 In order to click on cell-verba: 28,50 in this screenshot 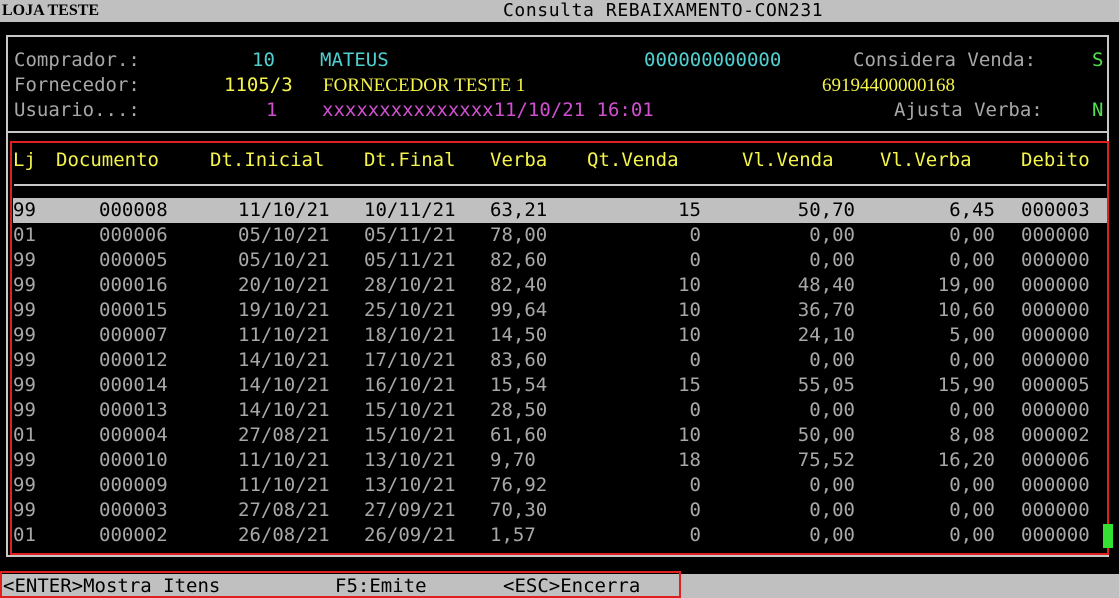, I will do `click(519, 410)`.